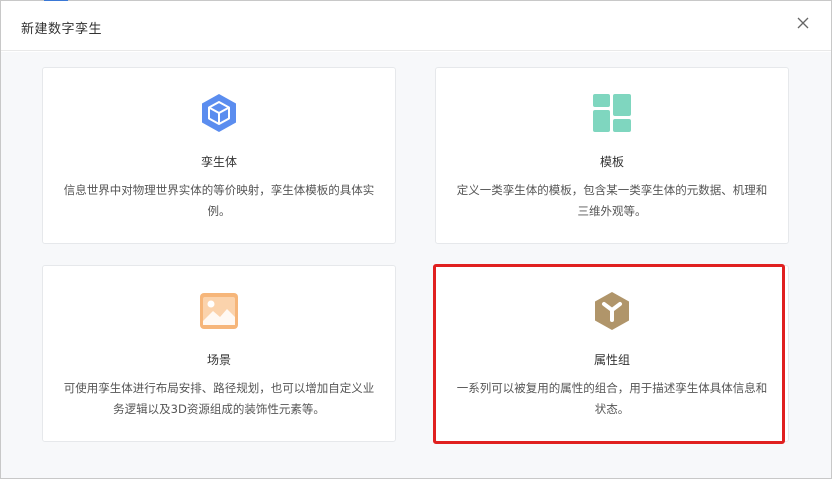 The image size is (832, 479). Describe the element at coordinates (611, 162) in the screenshot. I see `card-template-name: 模板` at that location.